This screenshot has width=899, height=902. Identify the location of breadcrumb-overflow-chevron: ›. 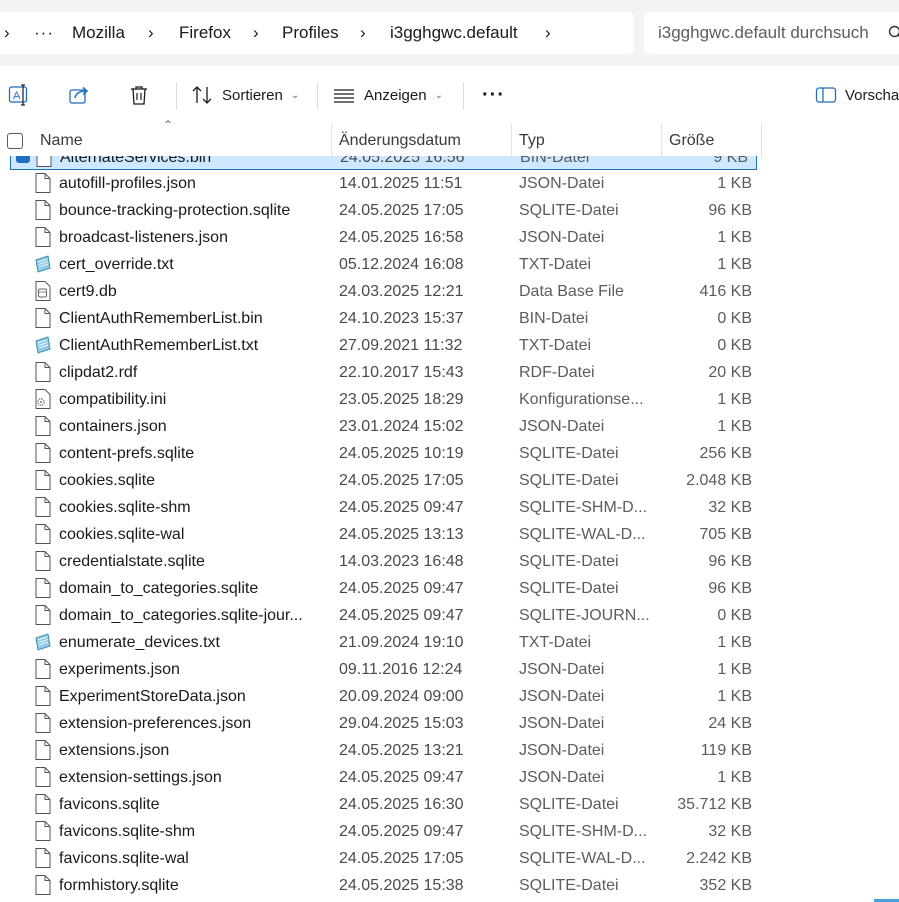
(7, 33).